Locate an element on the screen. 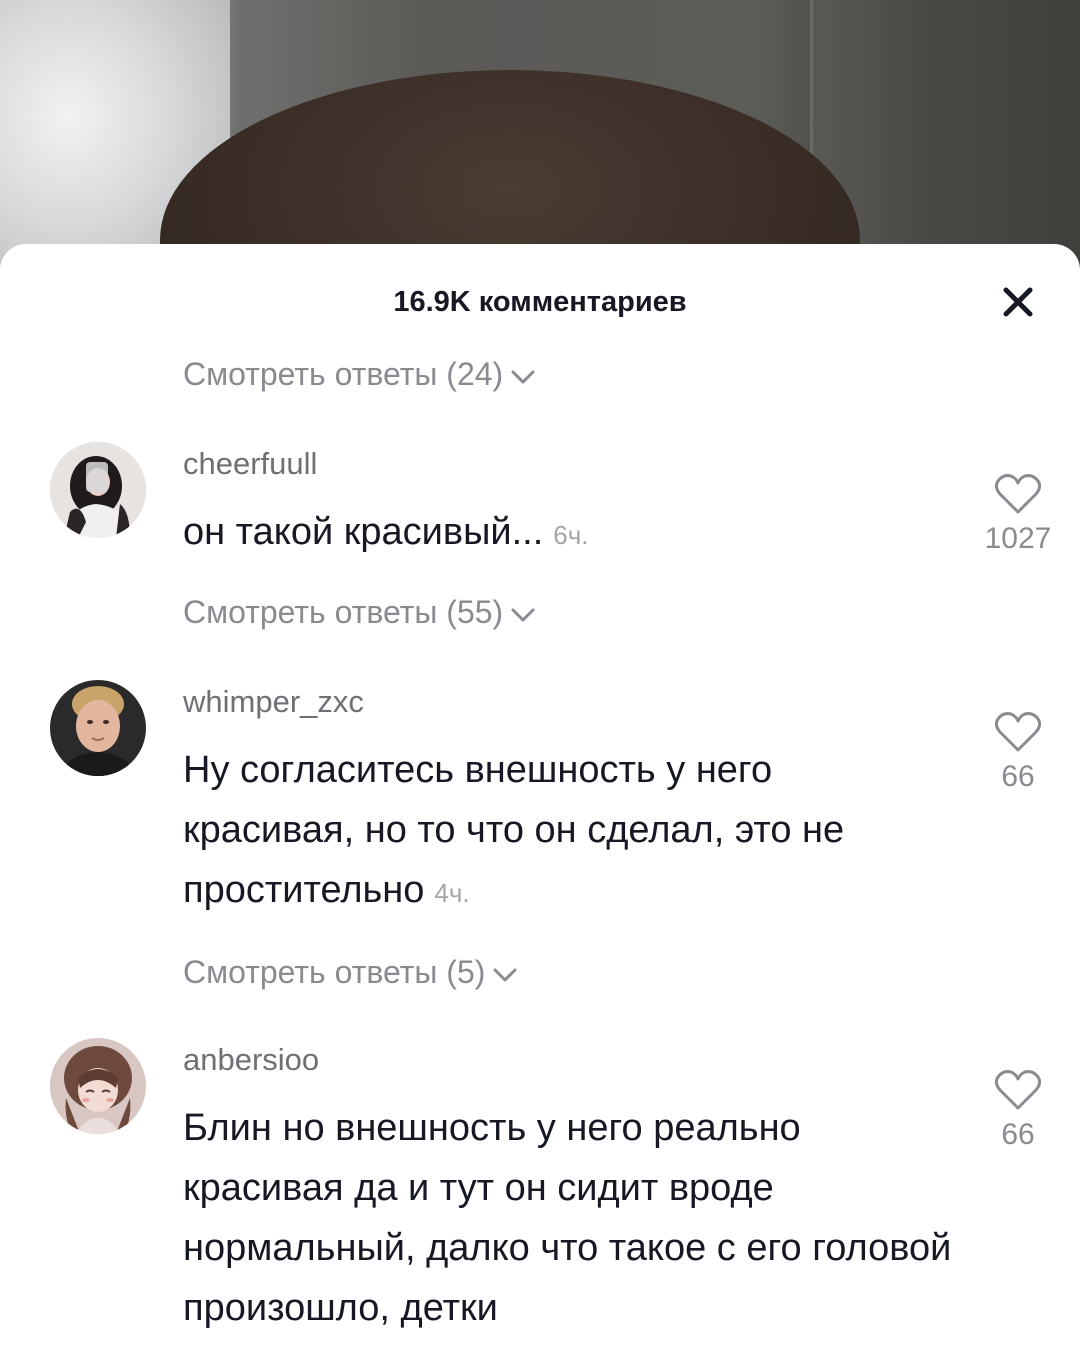 Image resolution: width=1080 pixels, height=1349 pixels. comment-username: whimper_zxc is located at coordinates (273, 702).